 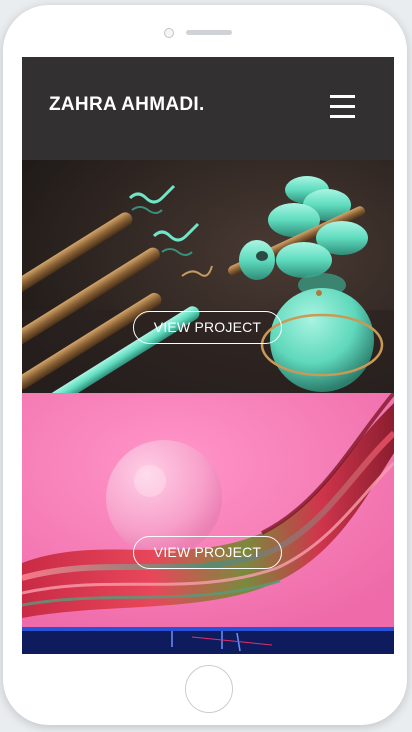 I want to click on speaker-grille, so click(x=209, y=32).